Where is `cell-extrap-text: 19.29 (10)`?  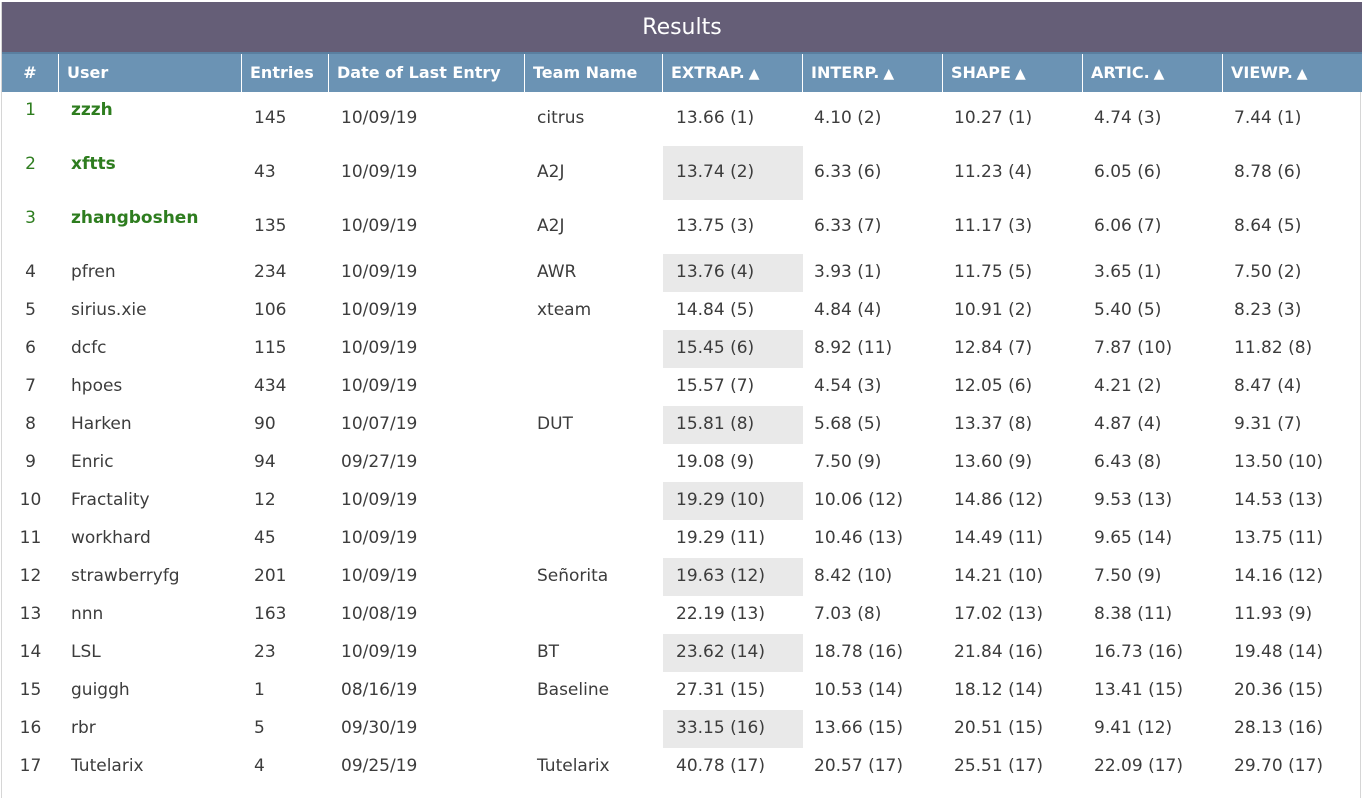
cell-extrap-text: 19.29 (10) is located at coordinates (720, 500).